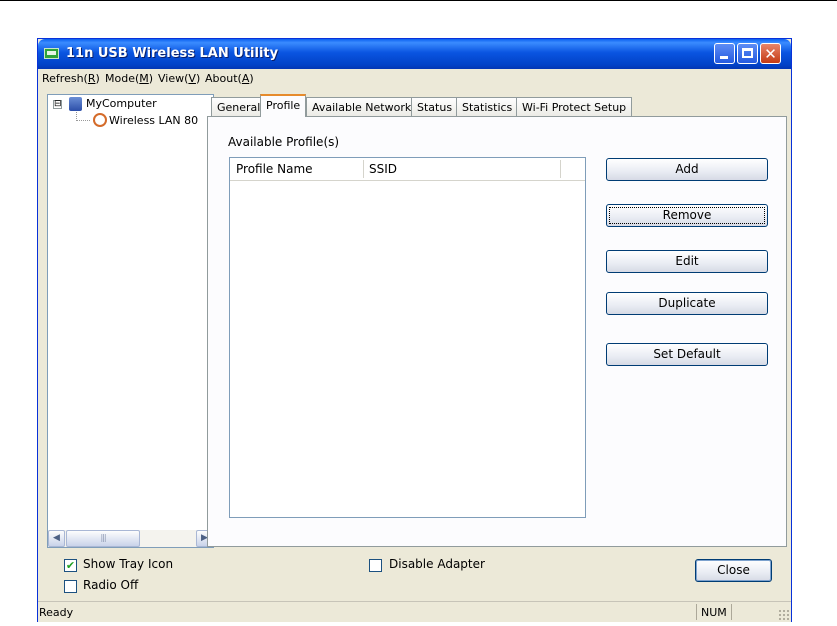 The width and height of the screenshot is (837, 626). I want to click on tree-horizontal-scrollbar: ◀ ||| ▶, so click(130, 538).